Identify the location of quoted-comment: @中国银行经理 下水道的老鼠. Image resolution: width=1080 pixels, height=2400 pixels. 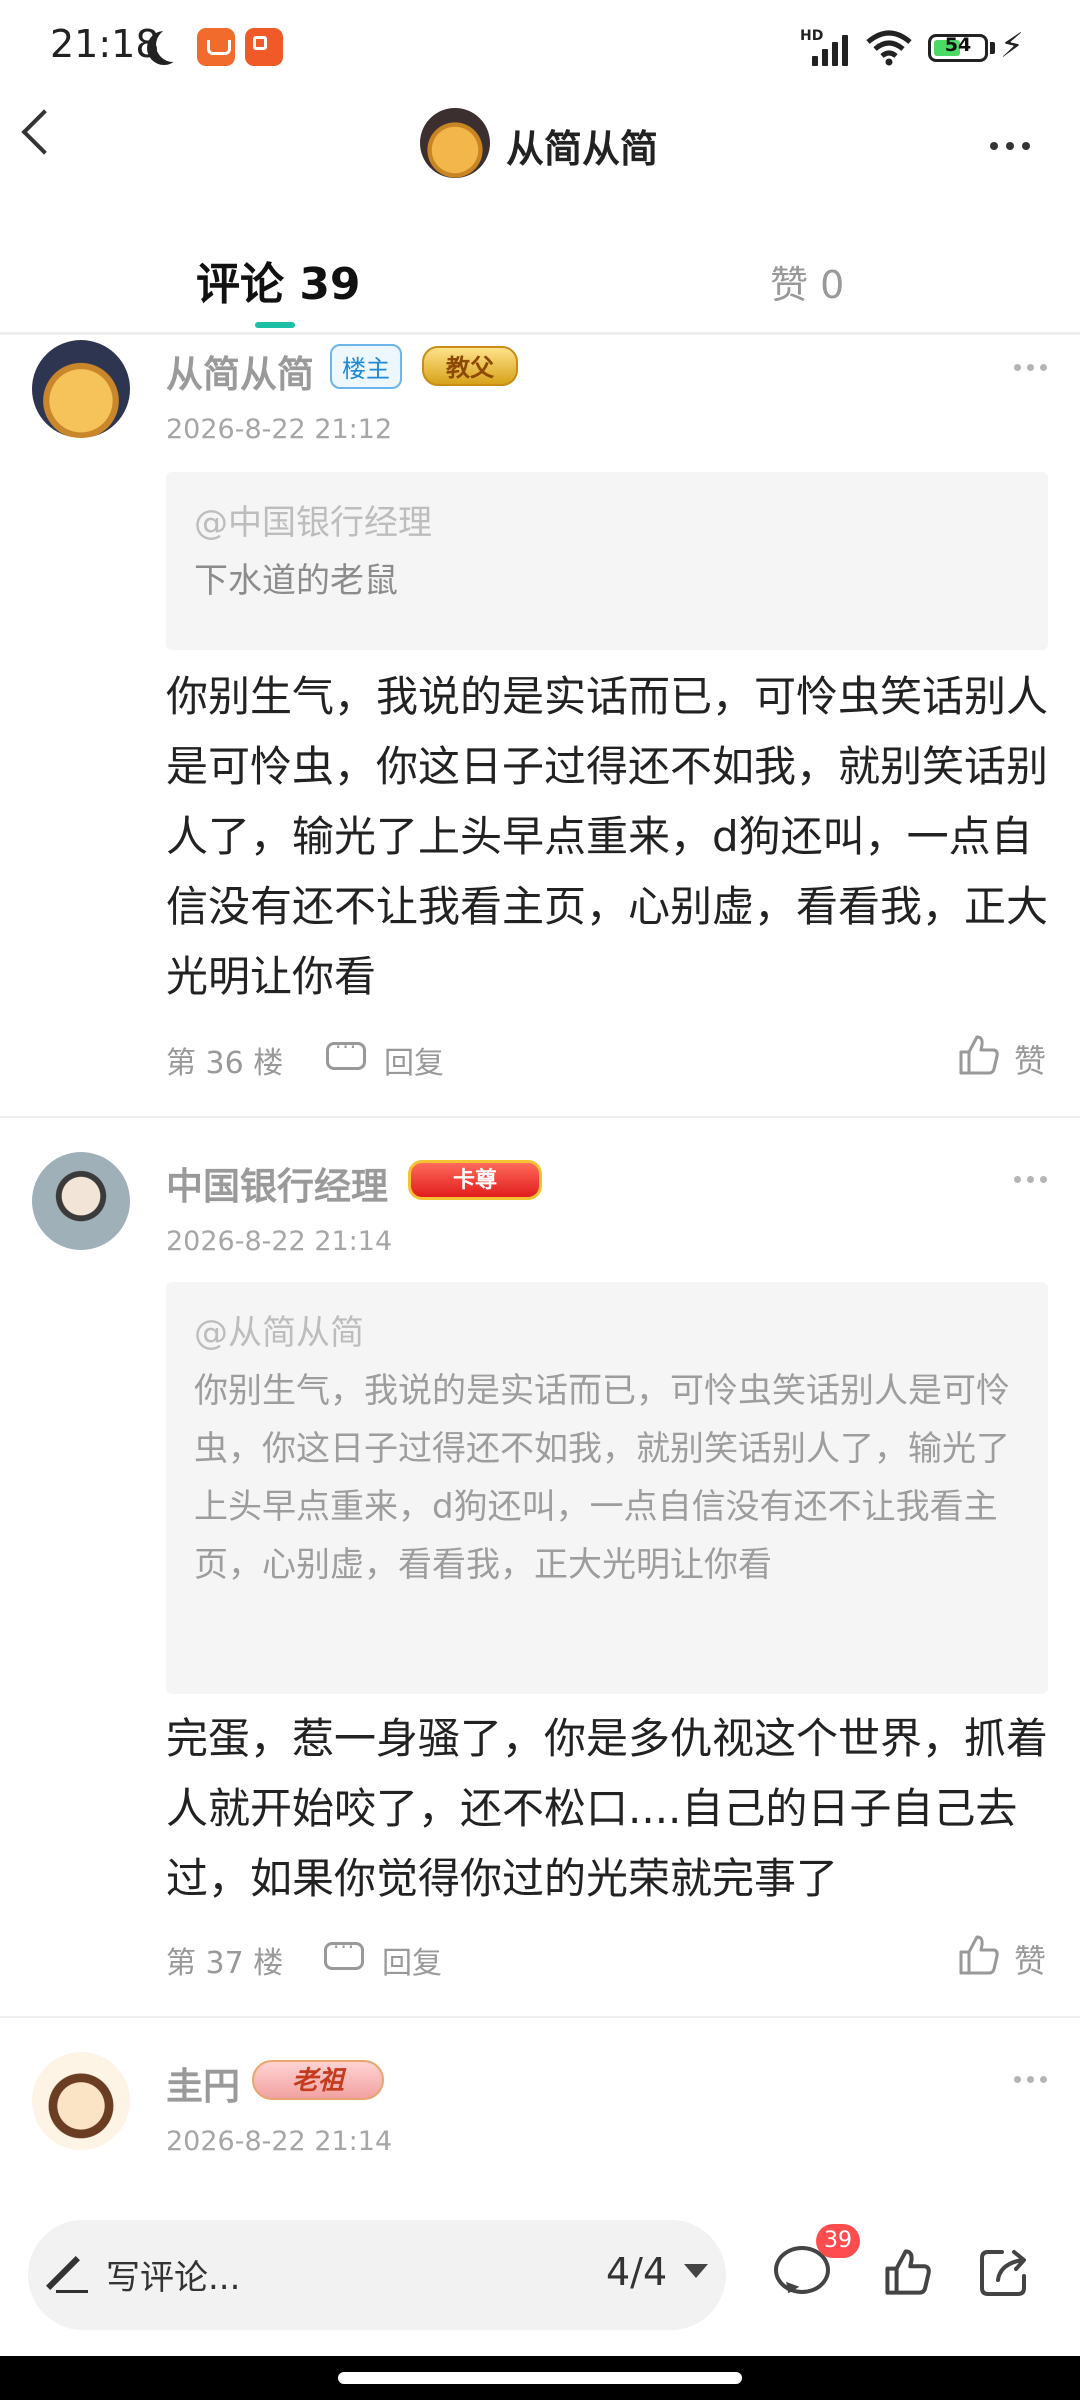
(607, 561).